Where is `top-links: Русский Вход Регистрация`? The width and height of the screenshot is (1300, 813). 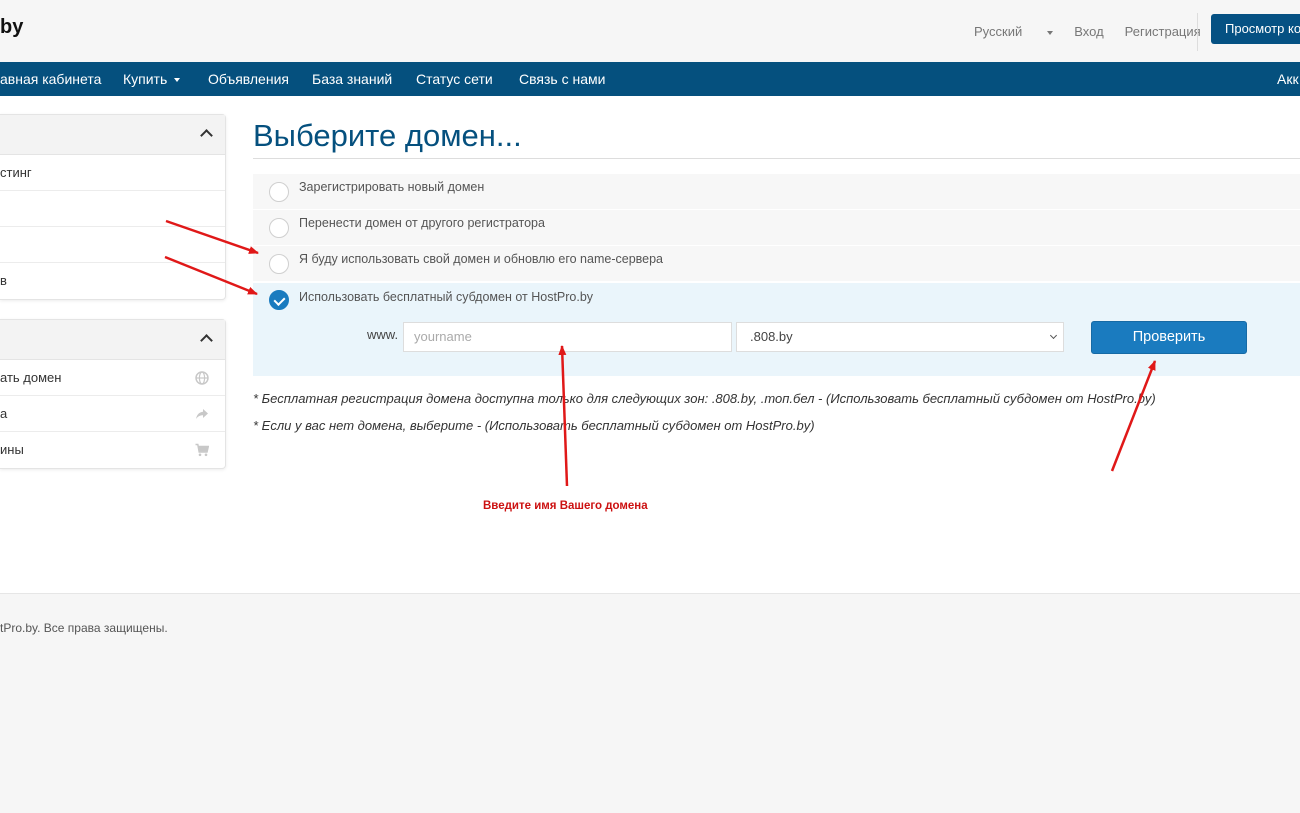
top-links: Русский Вход Регистрация is located at coordinates (1098, 31).